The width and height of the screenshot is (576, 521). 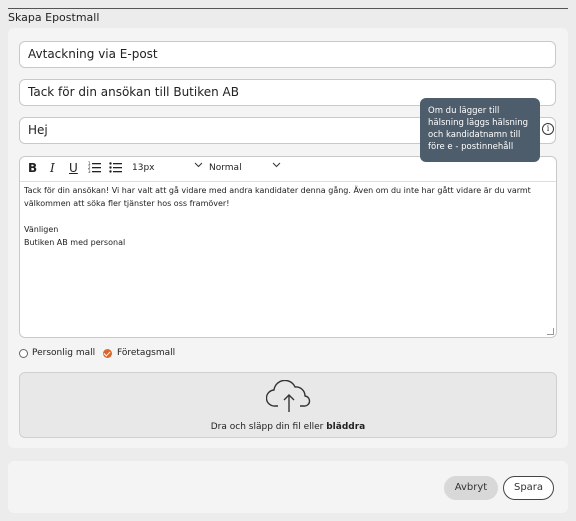 What do you see at coordinates (528, 488) in the screenshot?
I see `save-button: Spara` at bounding box center [528, 488].